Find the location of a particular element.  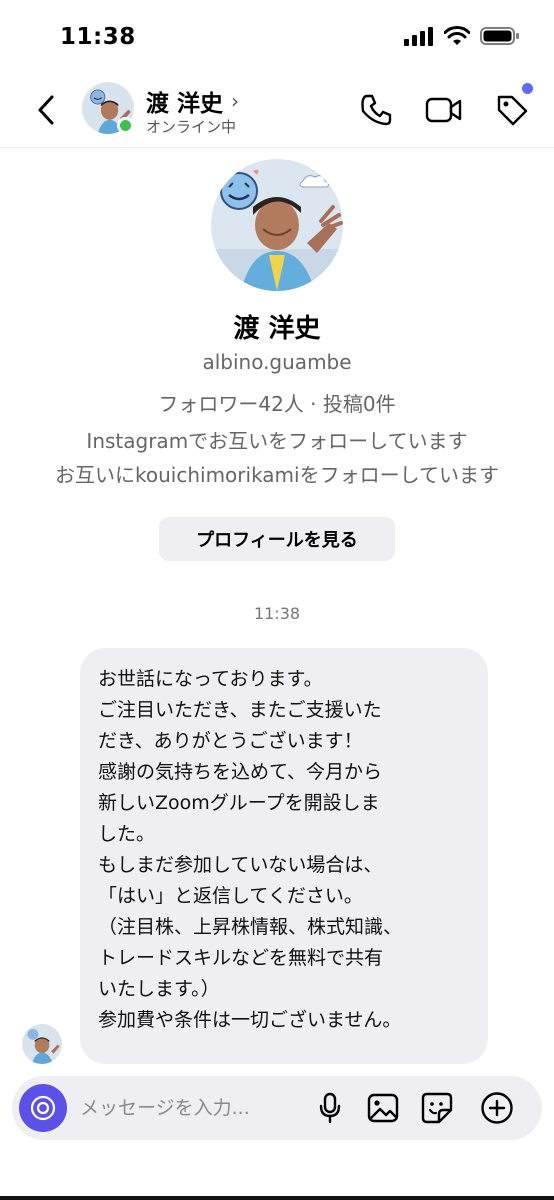

gallery-button is located at coordinates (383, 1108).